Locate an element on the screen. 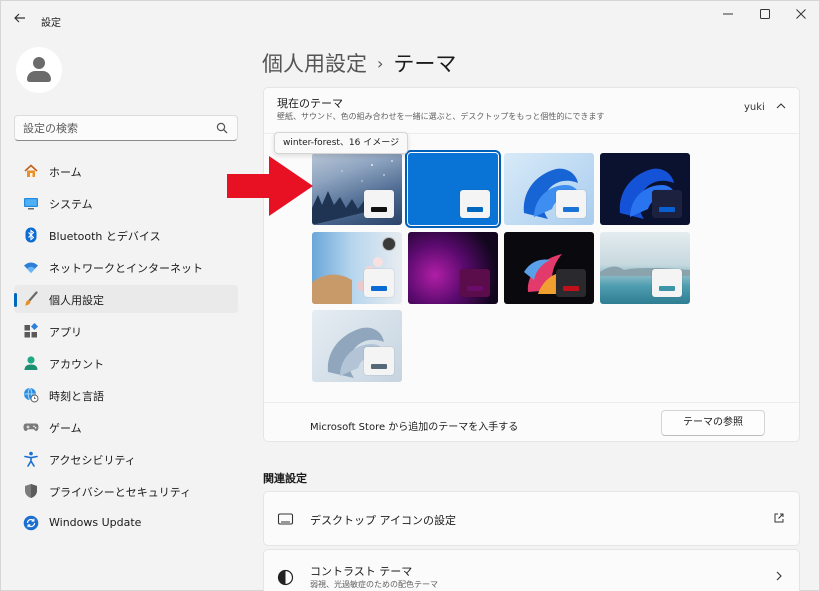 The width and height of the screenshot is (820, 591). brush-icon is located at coordinates (31, 299).